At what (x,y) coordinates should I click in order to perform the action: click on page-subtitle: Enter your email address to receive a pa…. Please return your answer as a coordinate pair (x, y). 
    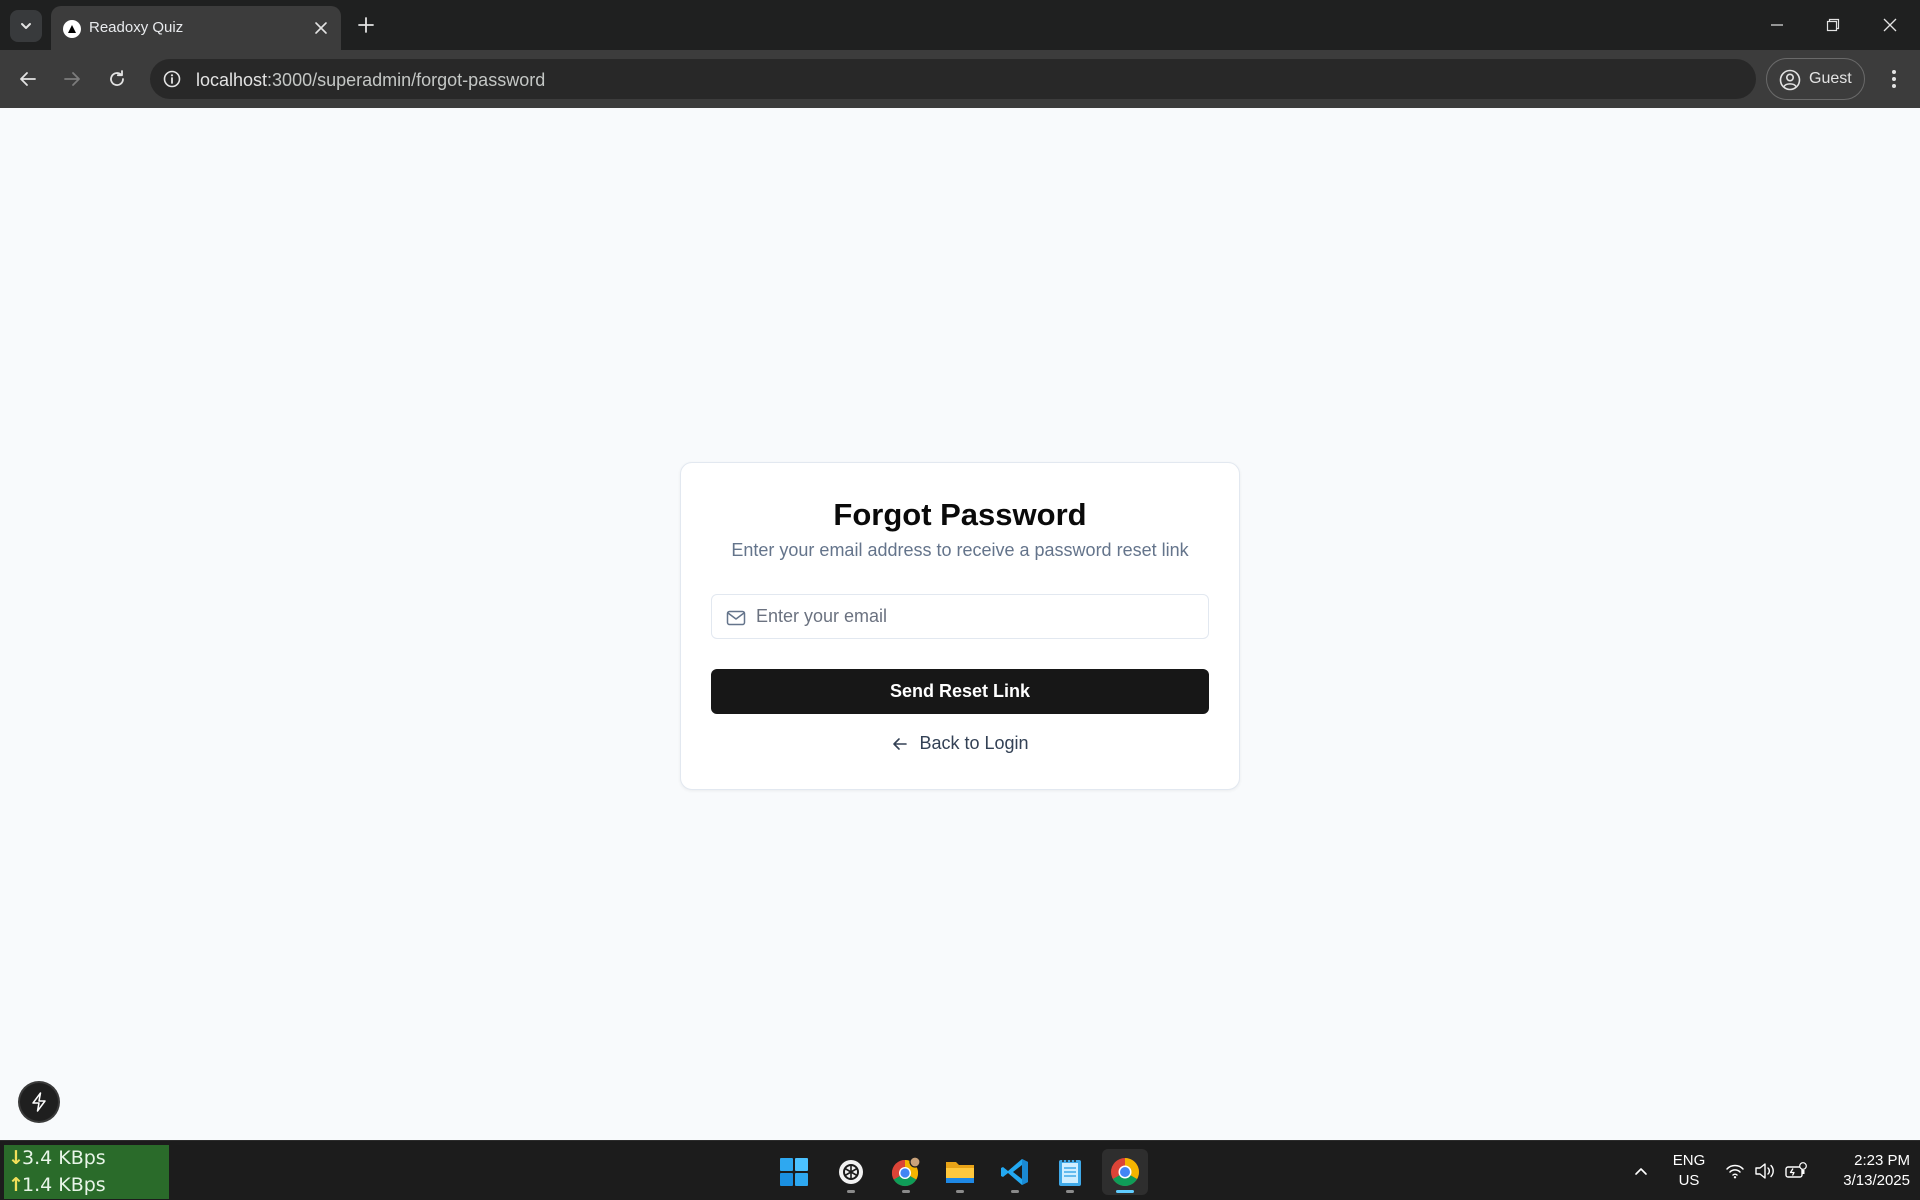
    Looking at the image, I should click on (960, 550).